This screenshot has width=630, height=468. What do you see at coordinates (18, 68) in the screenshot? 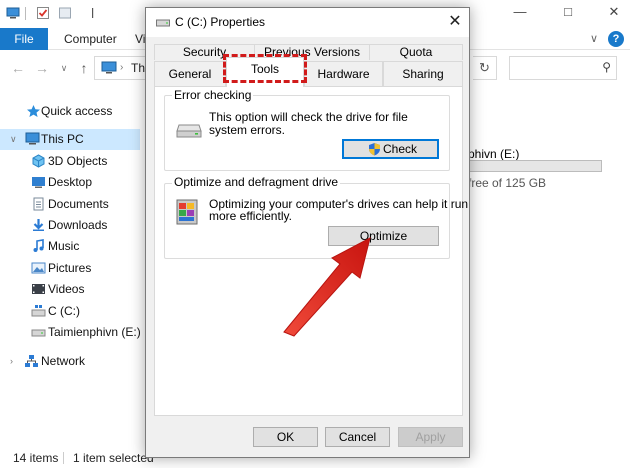
I see `back-arrow-icon: ←` at bounding box center [18, 68].